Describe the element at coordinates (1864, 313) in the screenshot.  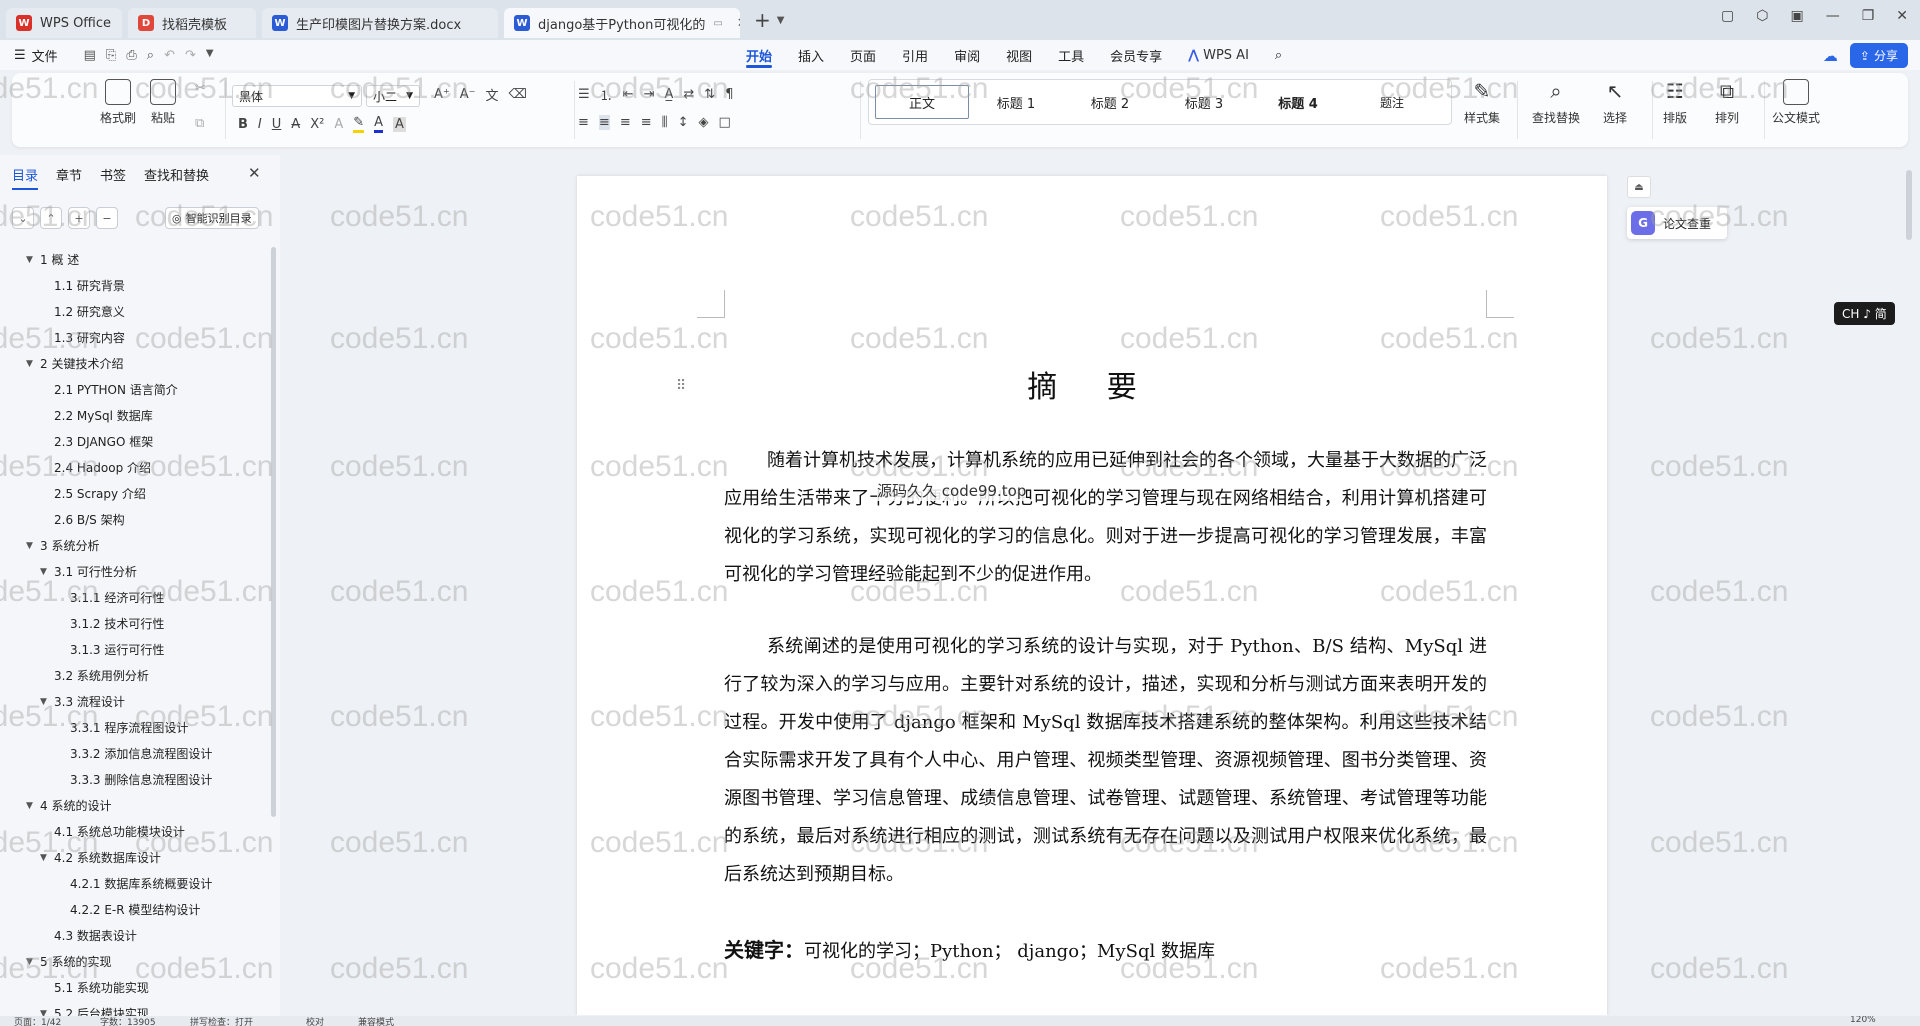
I see `ime-indicator: CH ♪ 简` at that location.